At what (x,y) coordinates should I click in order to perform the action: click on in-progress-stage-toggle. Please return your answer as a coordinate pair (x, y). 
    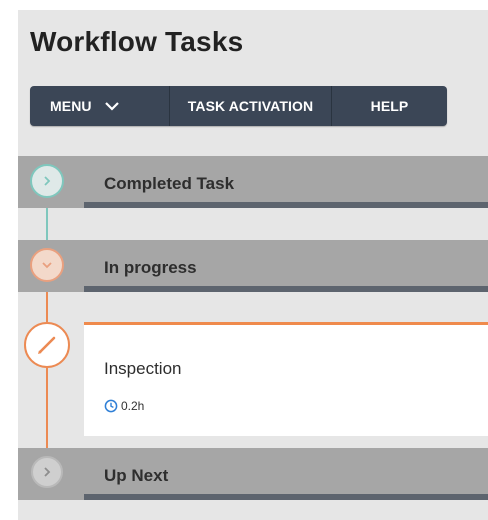
    Looking at the image, I should click on (47, 265).